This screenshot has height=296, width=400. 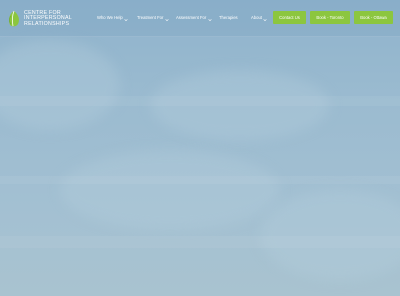 I want to click on nav-item-about: About, so click(x=259, y=18).